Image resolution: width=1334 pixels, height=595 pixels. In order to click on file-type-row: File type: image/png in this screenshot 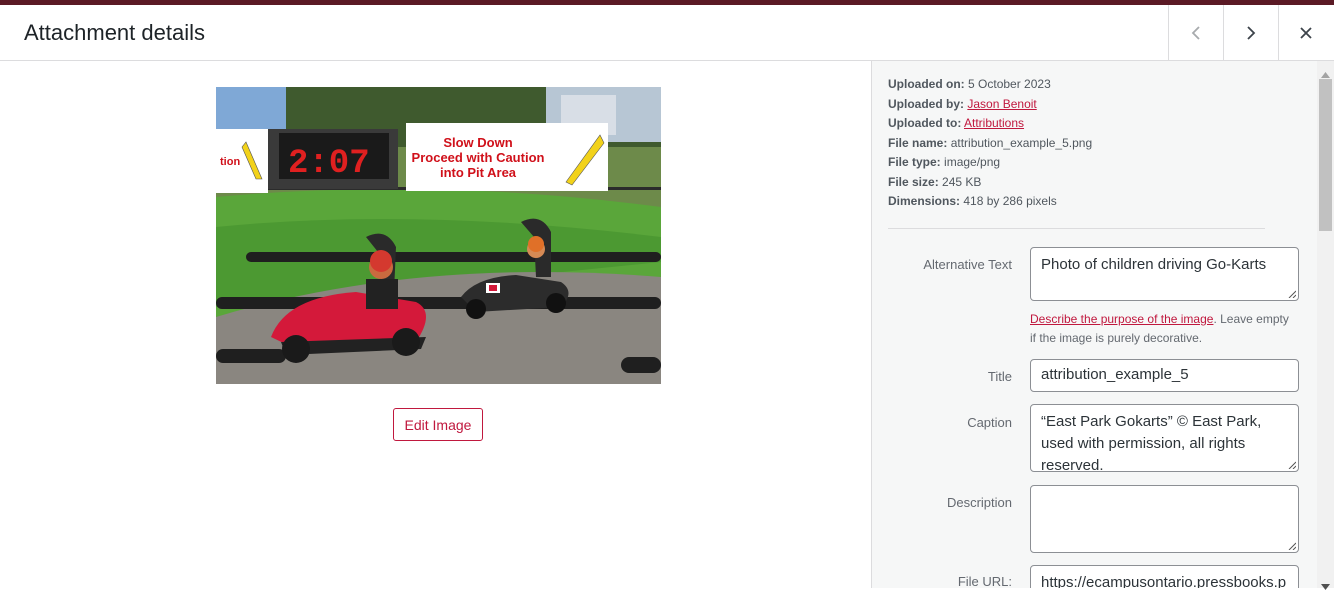, I will do `click(990, 163)`.